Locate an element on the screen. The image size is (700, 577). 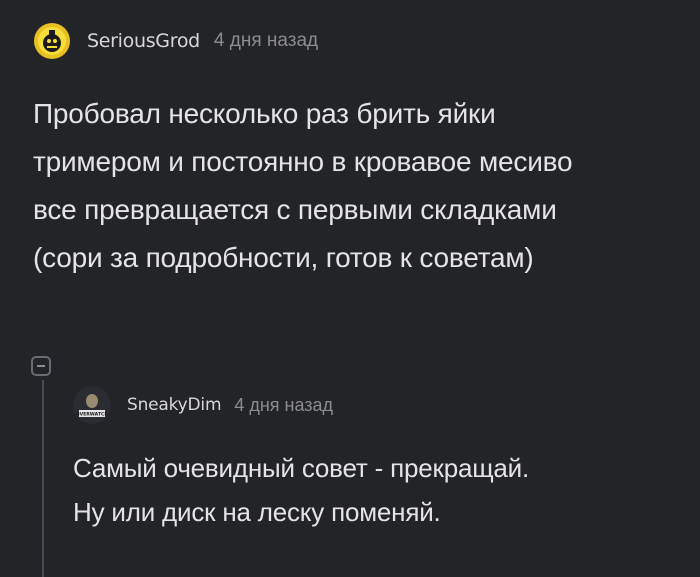
avatar is located at coordinates (52, 41).